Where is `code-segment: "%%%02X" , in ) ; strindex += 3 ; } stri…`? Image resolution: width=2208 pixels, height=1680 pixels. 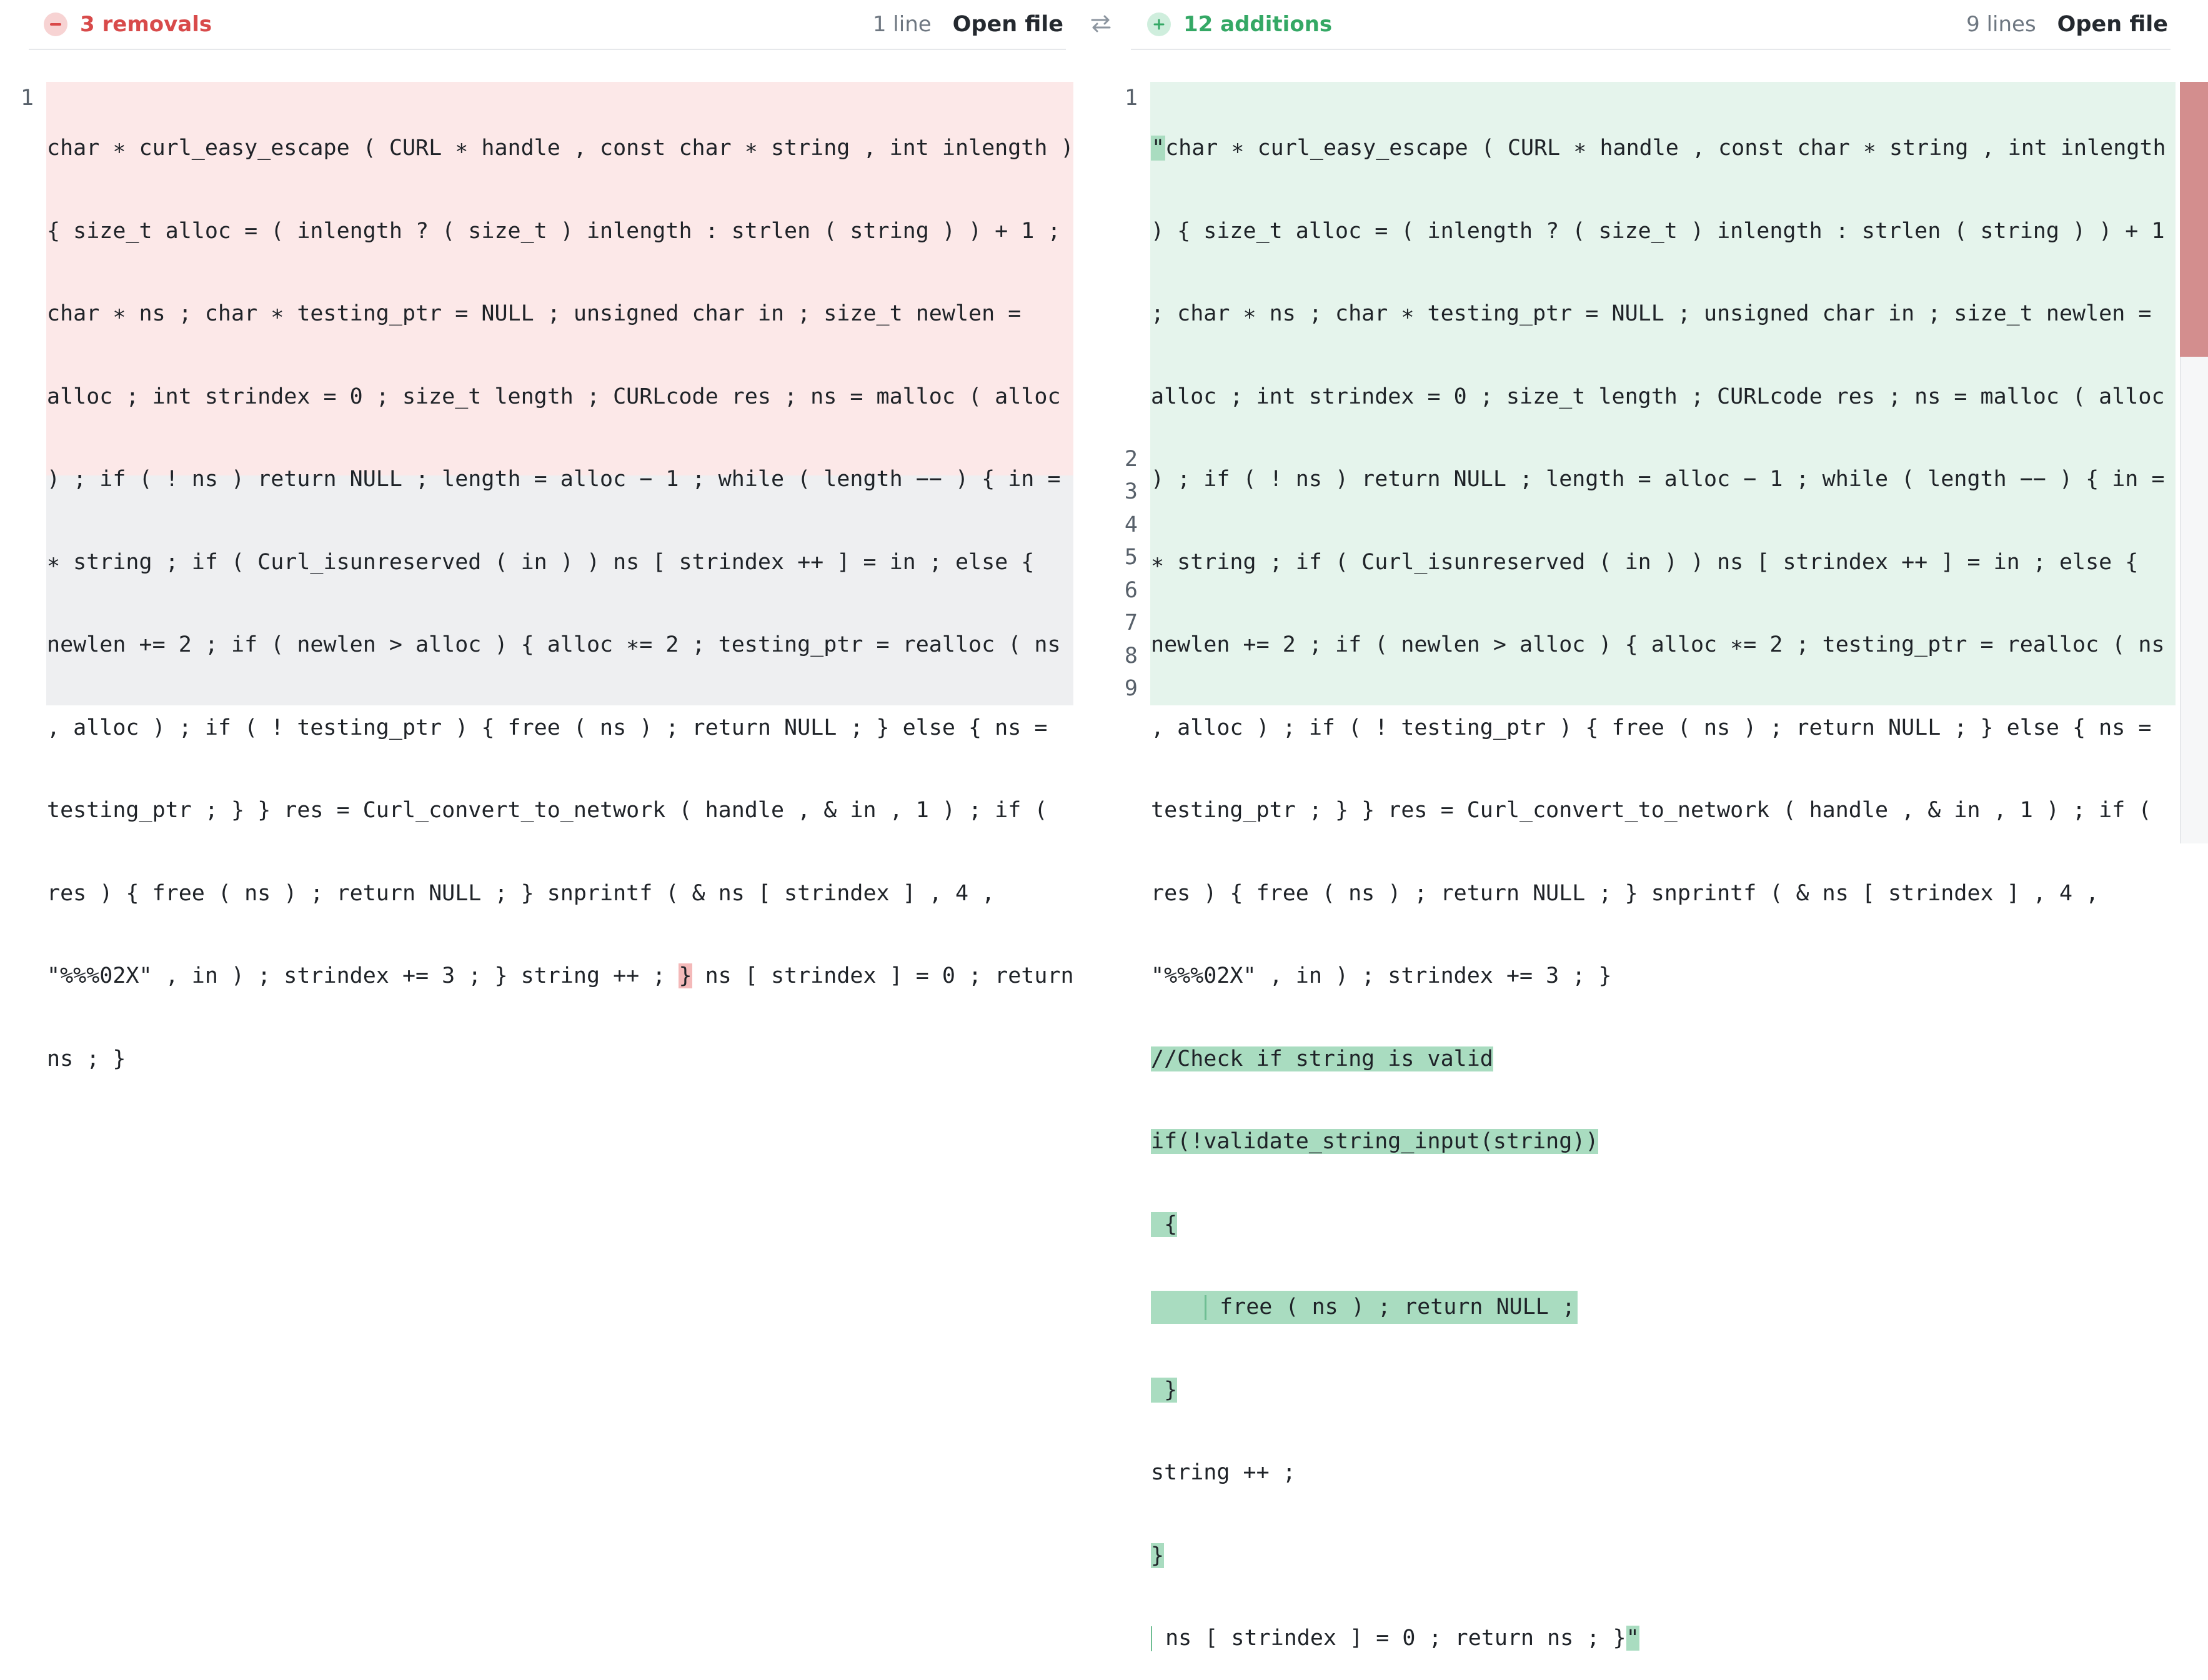
code-segment: "%%%02X" , in ) ; strindex += 3 ; } stri… is located at coordinates (363, 976).